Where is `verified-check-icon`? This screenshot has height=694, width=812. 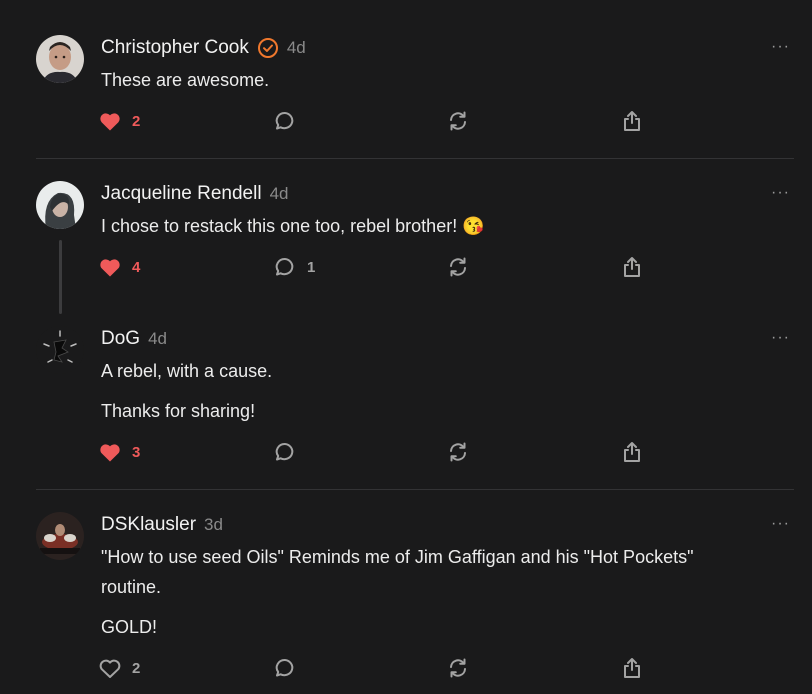
verified-check-icon is located at coordinates (268, 48).